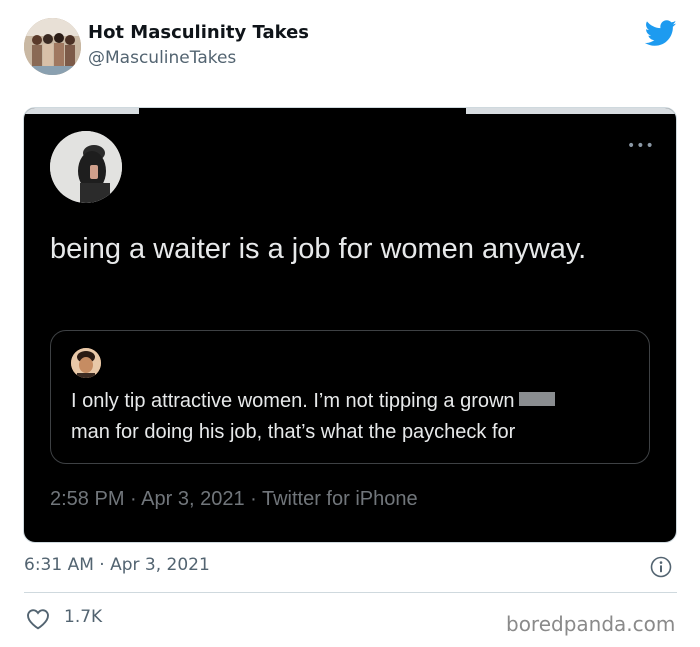  I want to click on more-options-icon: •••, so click(641, 146).